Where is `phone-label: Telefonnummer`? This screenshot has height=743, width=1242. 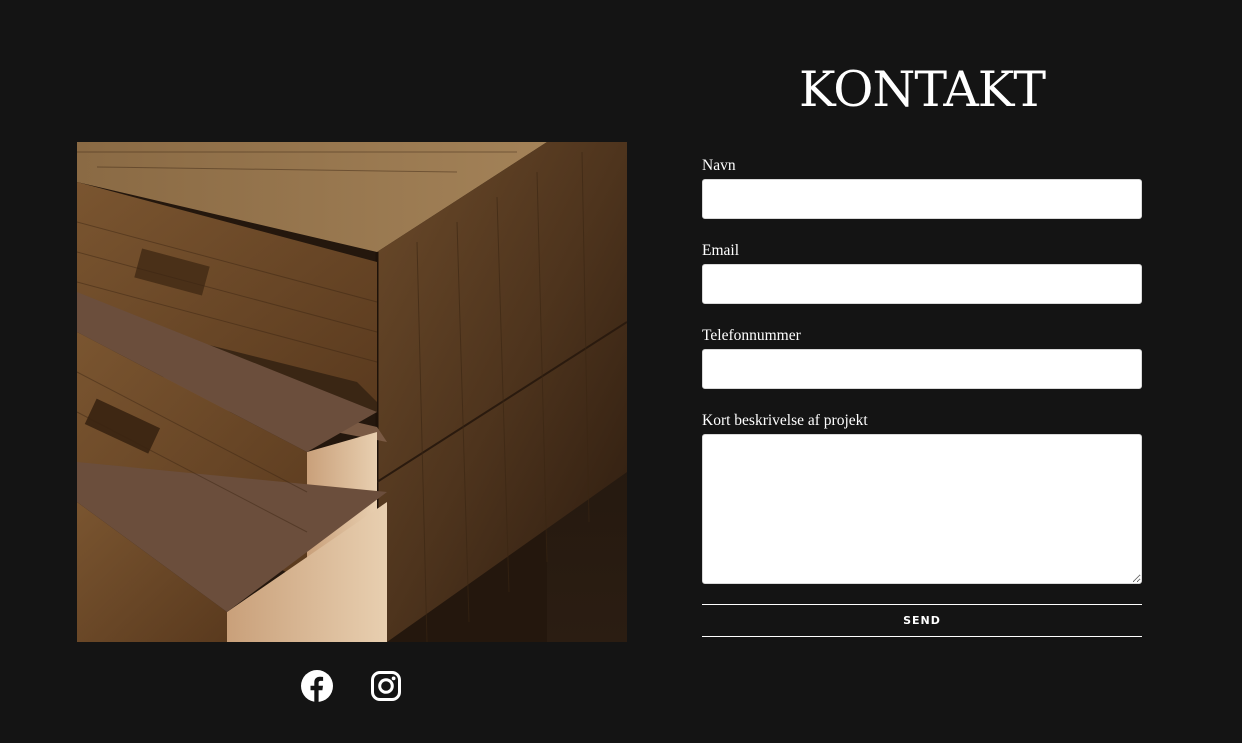
phone-label: Telefonnummer is located at coordinates (751, 335).